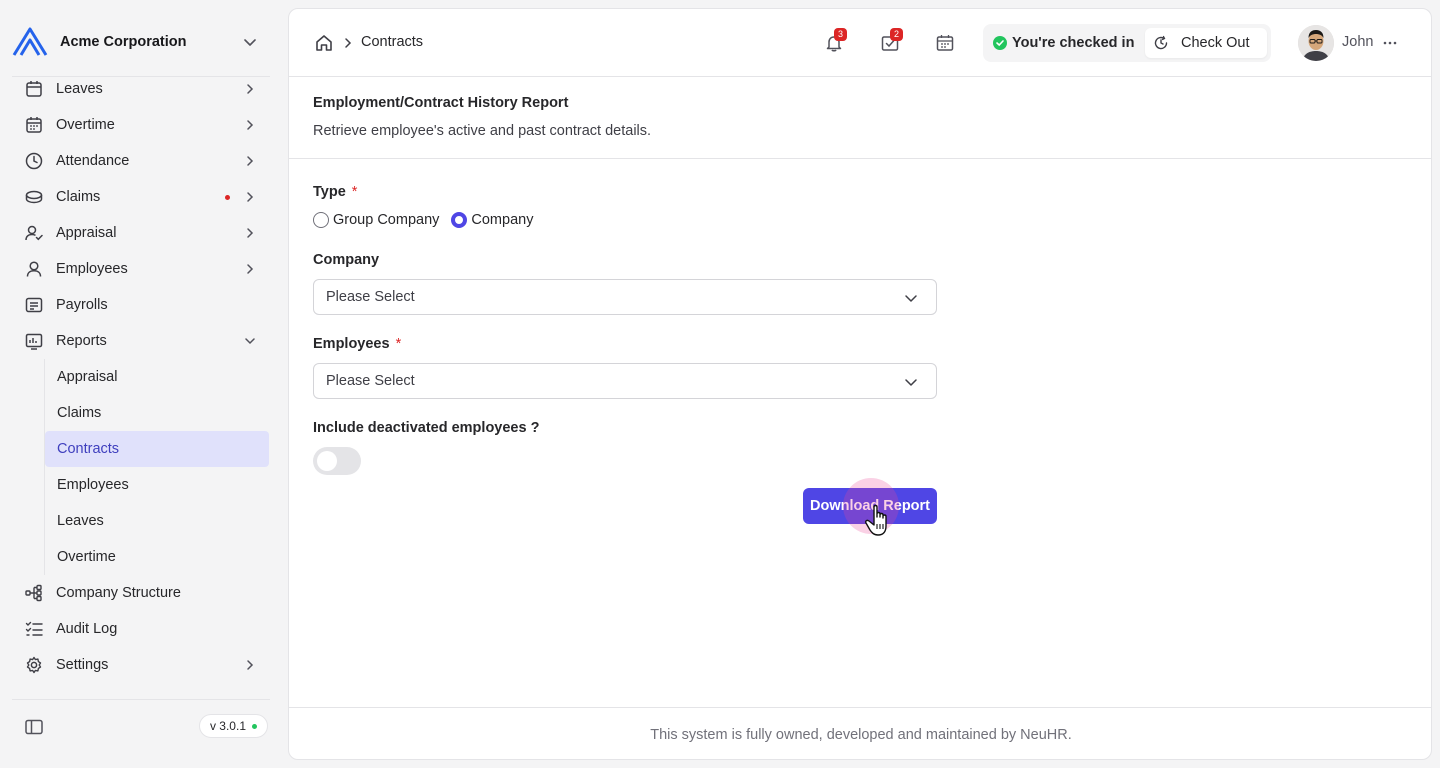 The height and width of the screenshot is (768, 1440). What do you see at coordinates (141, 341) in the screenshot?
I see `sidebar-item-reports: Reports` at bounding box center [141, 341].